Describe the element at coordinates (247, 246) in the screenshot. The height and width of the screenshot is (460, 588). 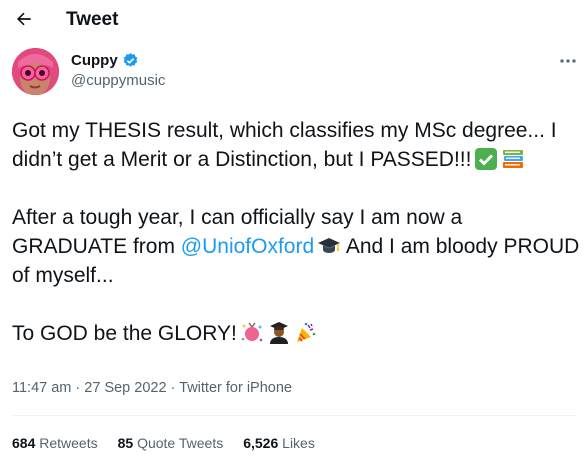
I see `mention-link: @UniofOxford` at that location.